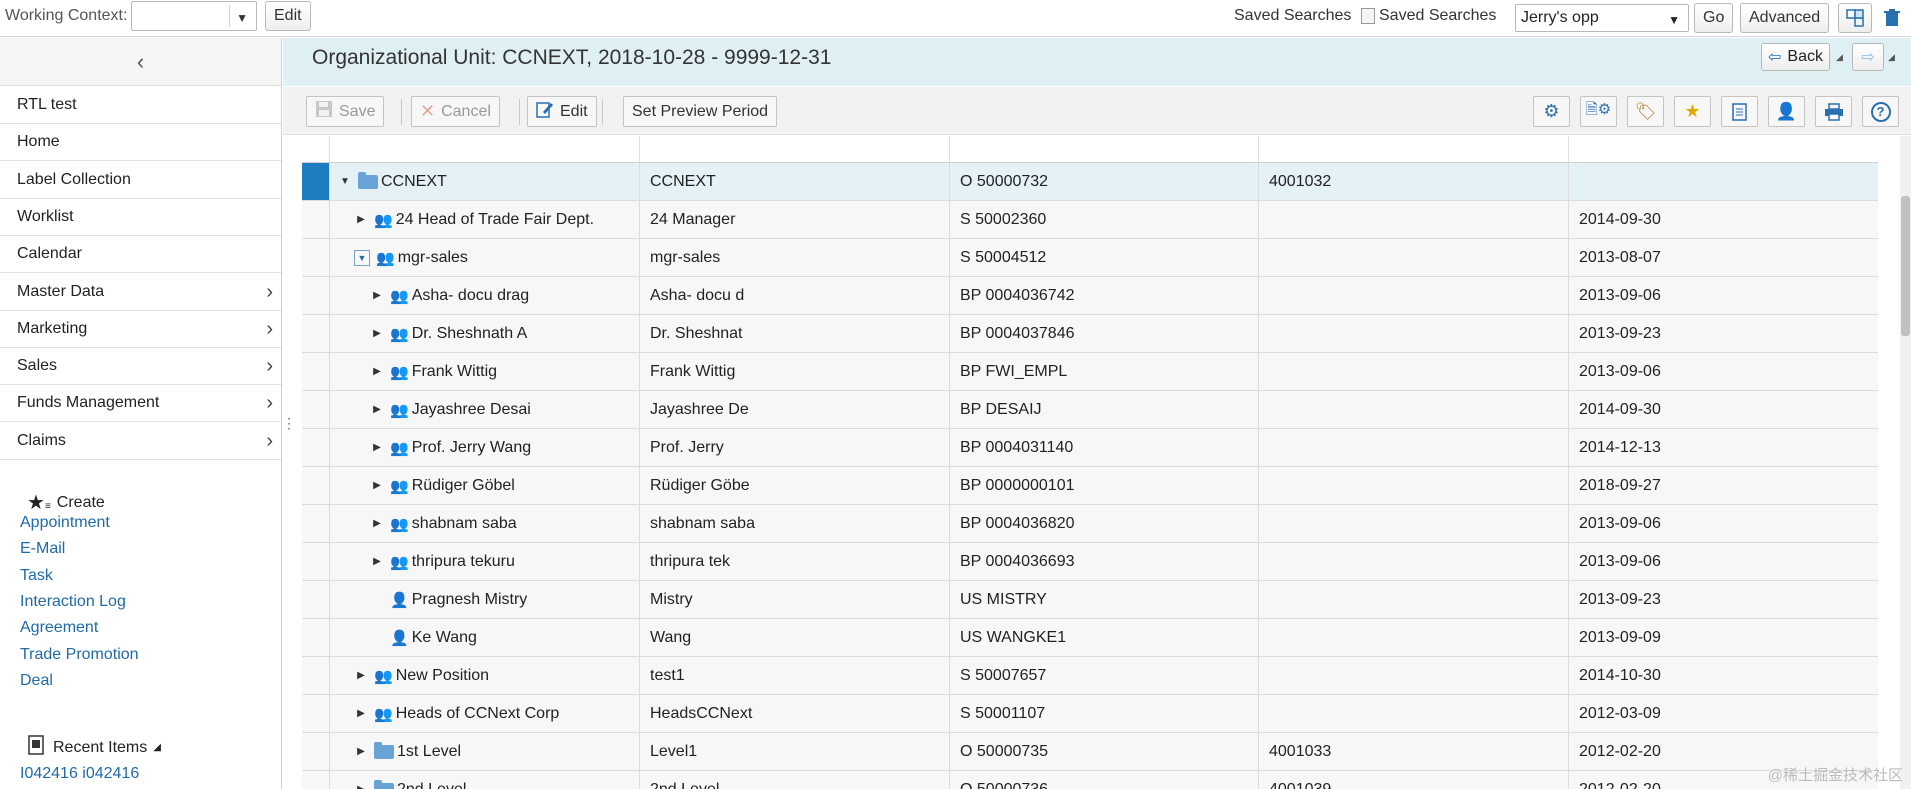  I want to click on sidebar-item: Calendar, so click(140, 255).